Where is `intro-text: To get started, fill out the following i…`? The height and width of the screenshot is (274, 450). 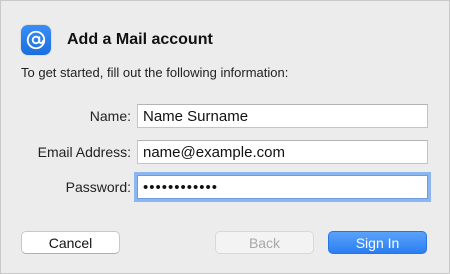 intro-text: To get started, fill out the following i… is located at coordinates (155, 72).